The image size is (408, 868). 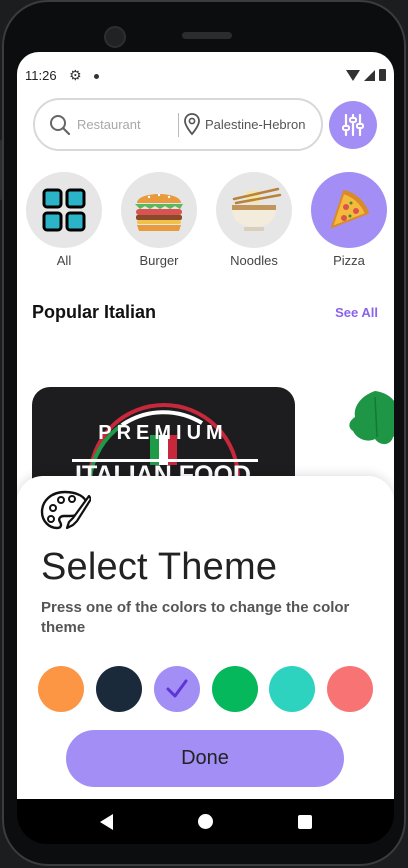 I want to click on wifi-icon, so click(x=353, y=75).